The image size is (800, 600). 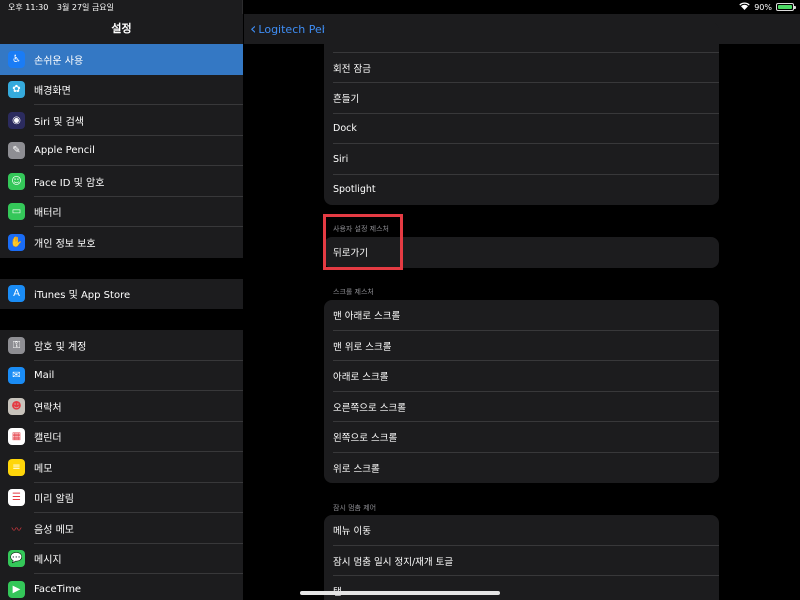 I want to click on sidebar-item: ☺ Face ID 및 암호, so click(x=121, y=181).